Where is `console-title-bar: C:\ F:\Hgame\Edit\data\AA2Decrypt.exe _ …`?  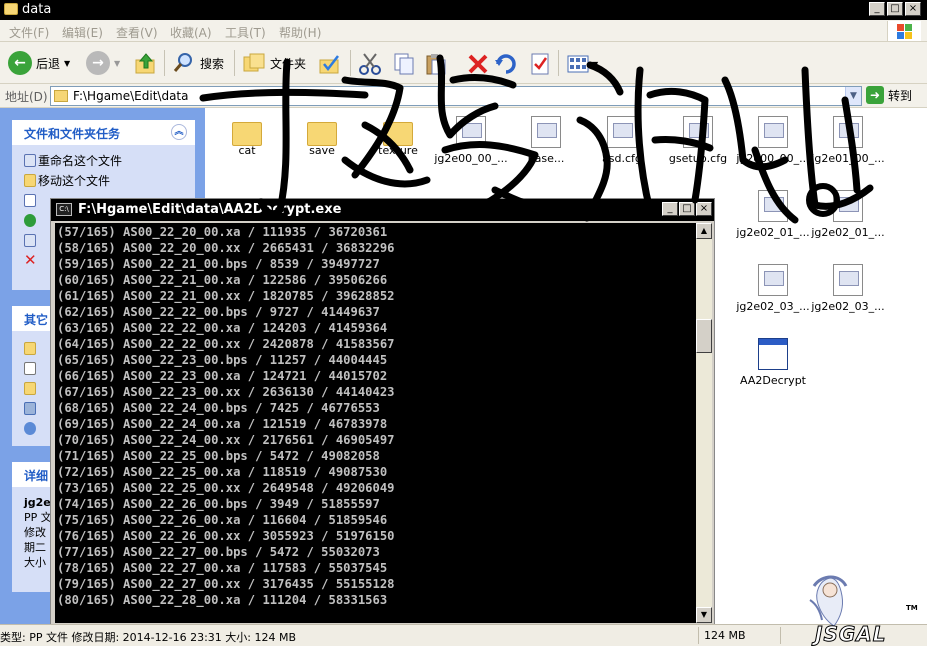 console-title-bar: C:\ F:\Hgame\Edit\data\AA2Decrypt.exe _ … is located at coordinates (382, 210).